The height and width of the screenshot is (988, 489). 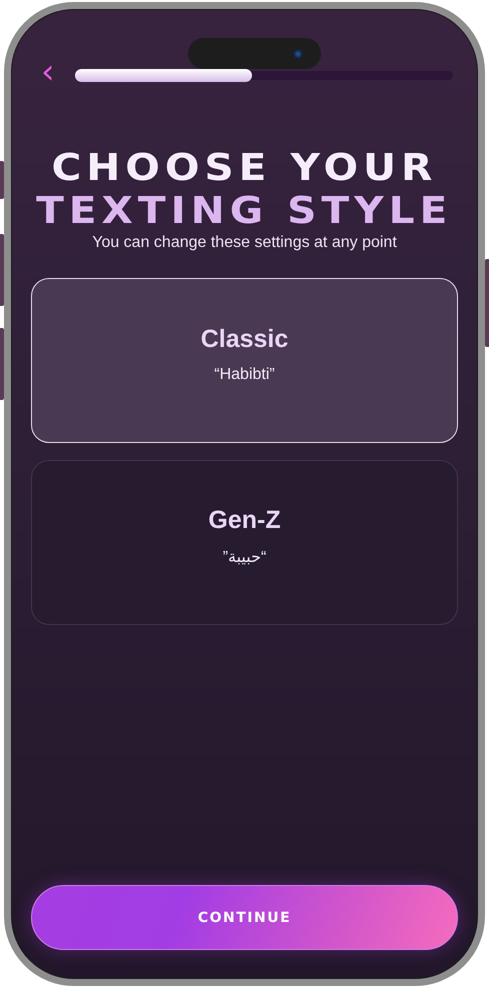 I want to click on screen-title: TEXTING STYLE, so click(x=244, y=210).